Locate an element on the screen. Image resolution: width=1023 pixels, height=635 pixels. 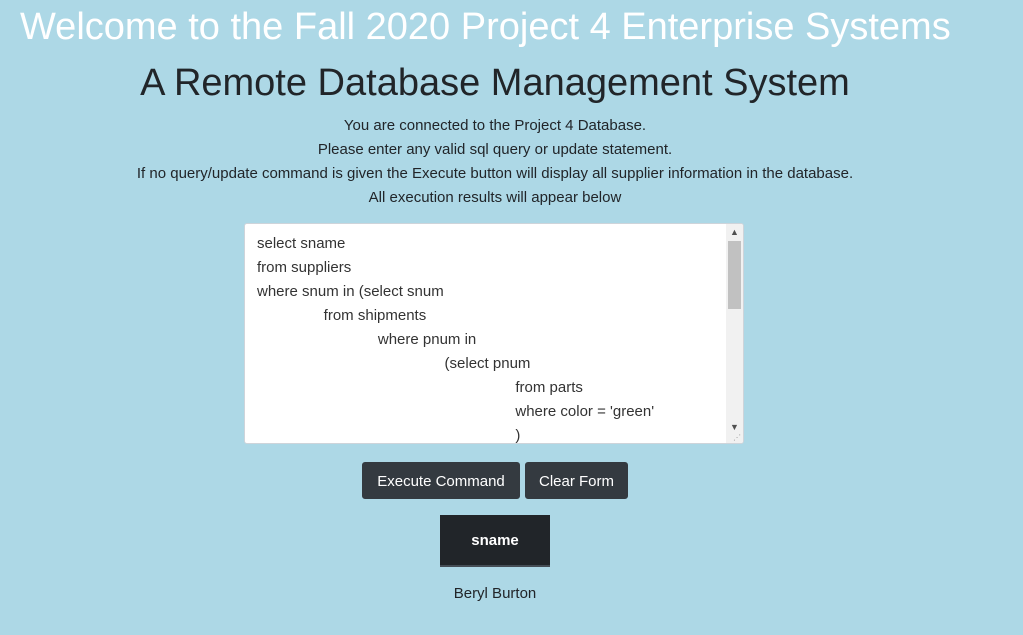
results-table: sname Beryl Burton is located at coordinates (495, 567).